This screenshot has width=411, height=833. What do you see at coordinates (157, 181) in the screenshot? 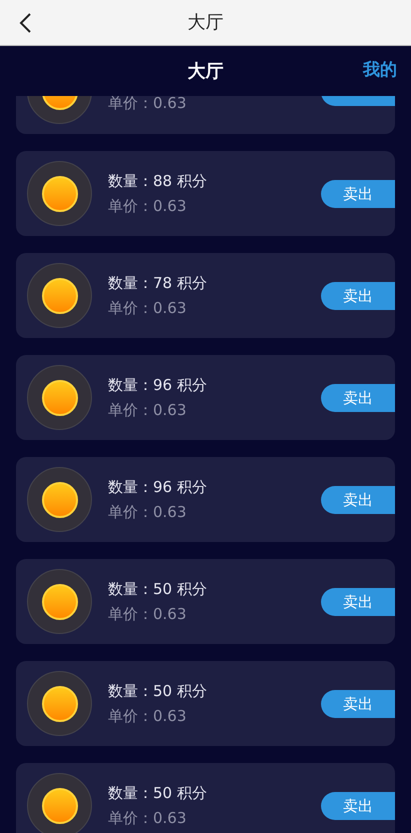
I see `quantity-text: 数量：88 积分` at bounding box center [157, 181].